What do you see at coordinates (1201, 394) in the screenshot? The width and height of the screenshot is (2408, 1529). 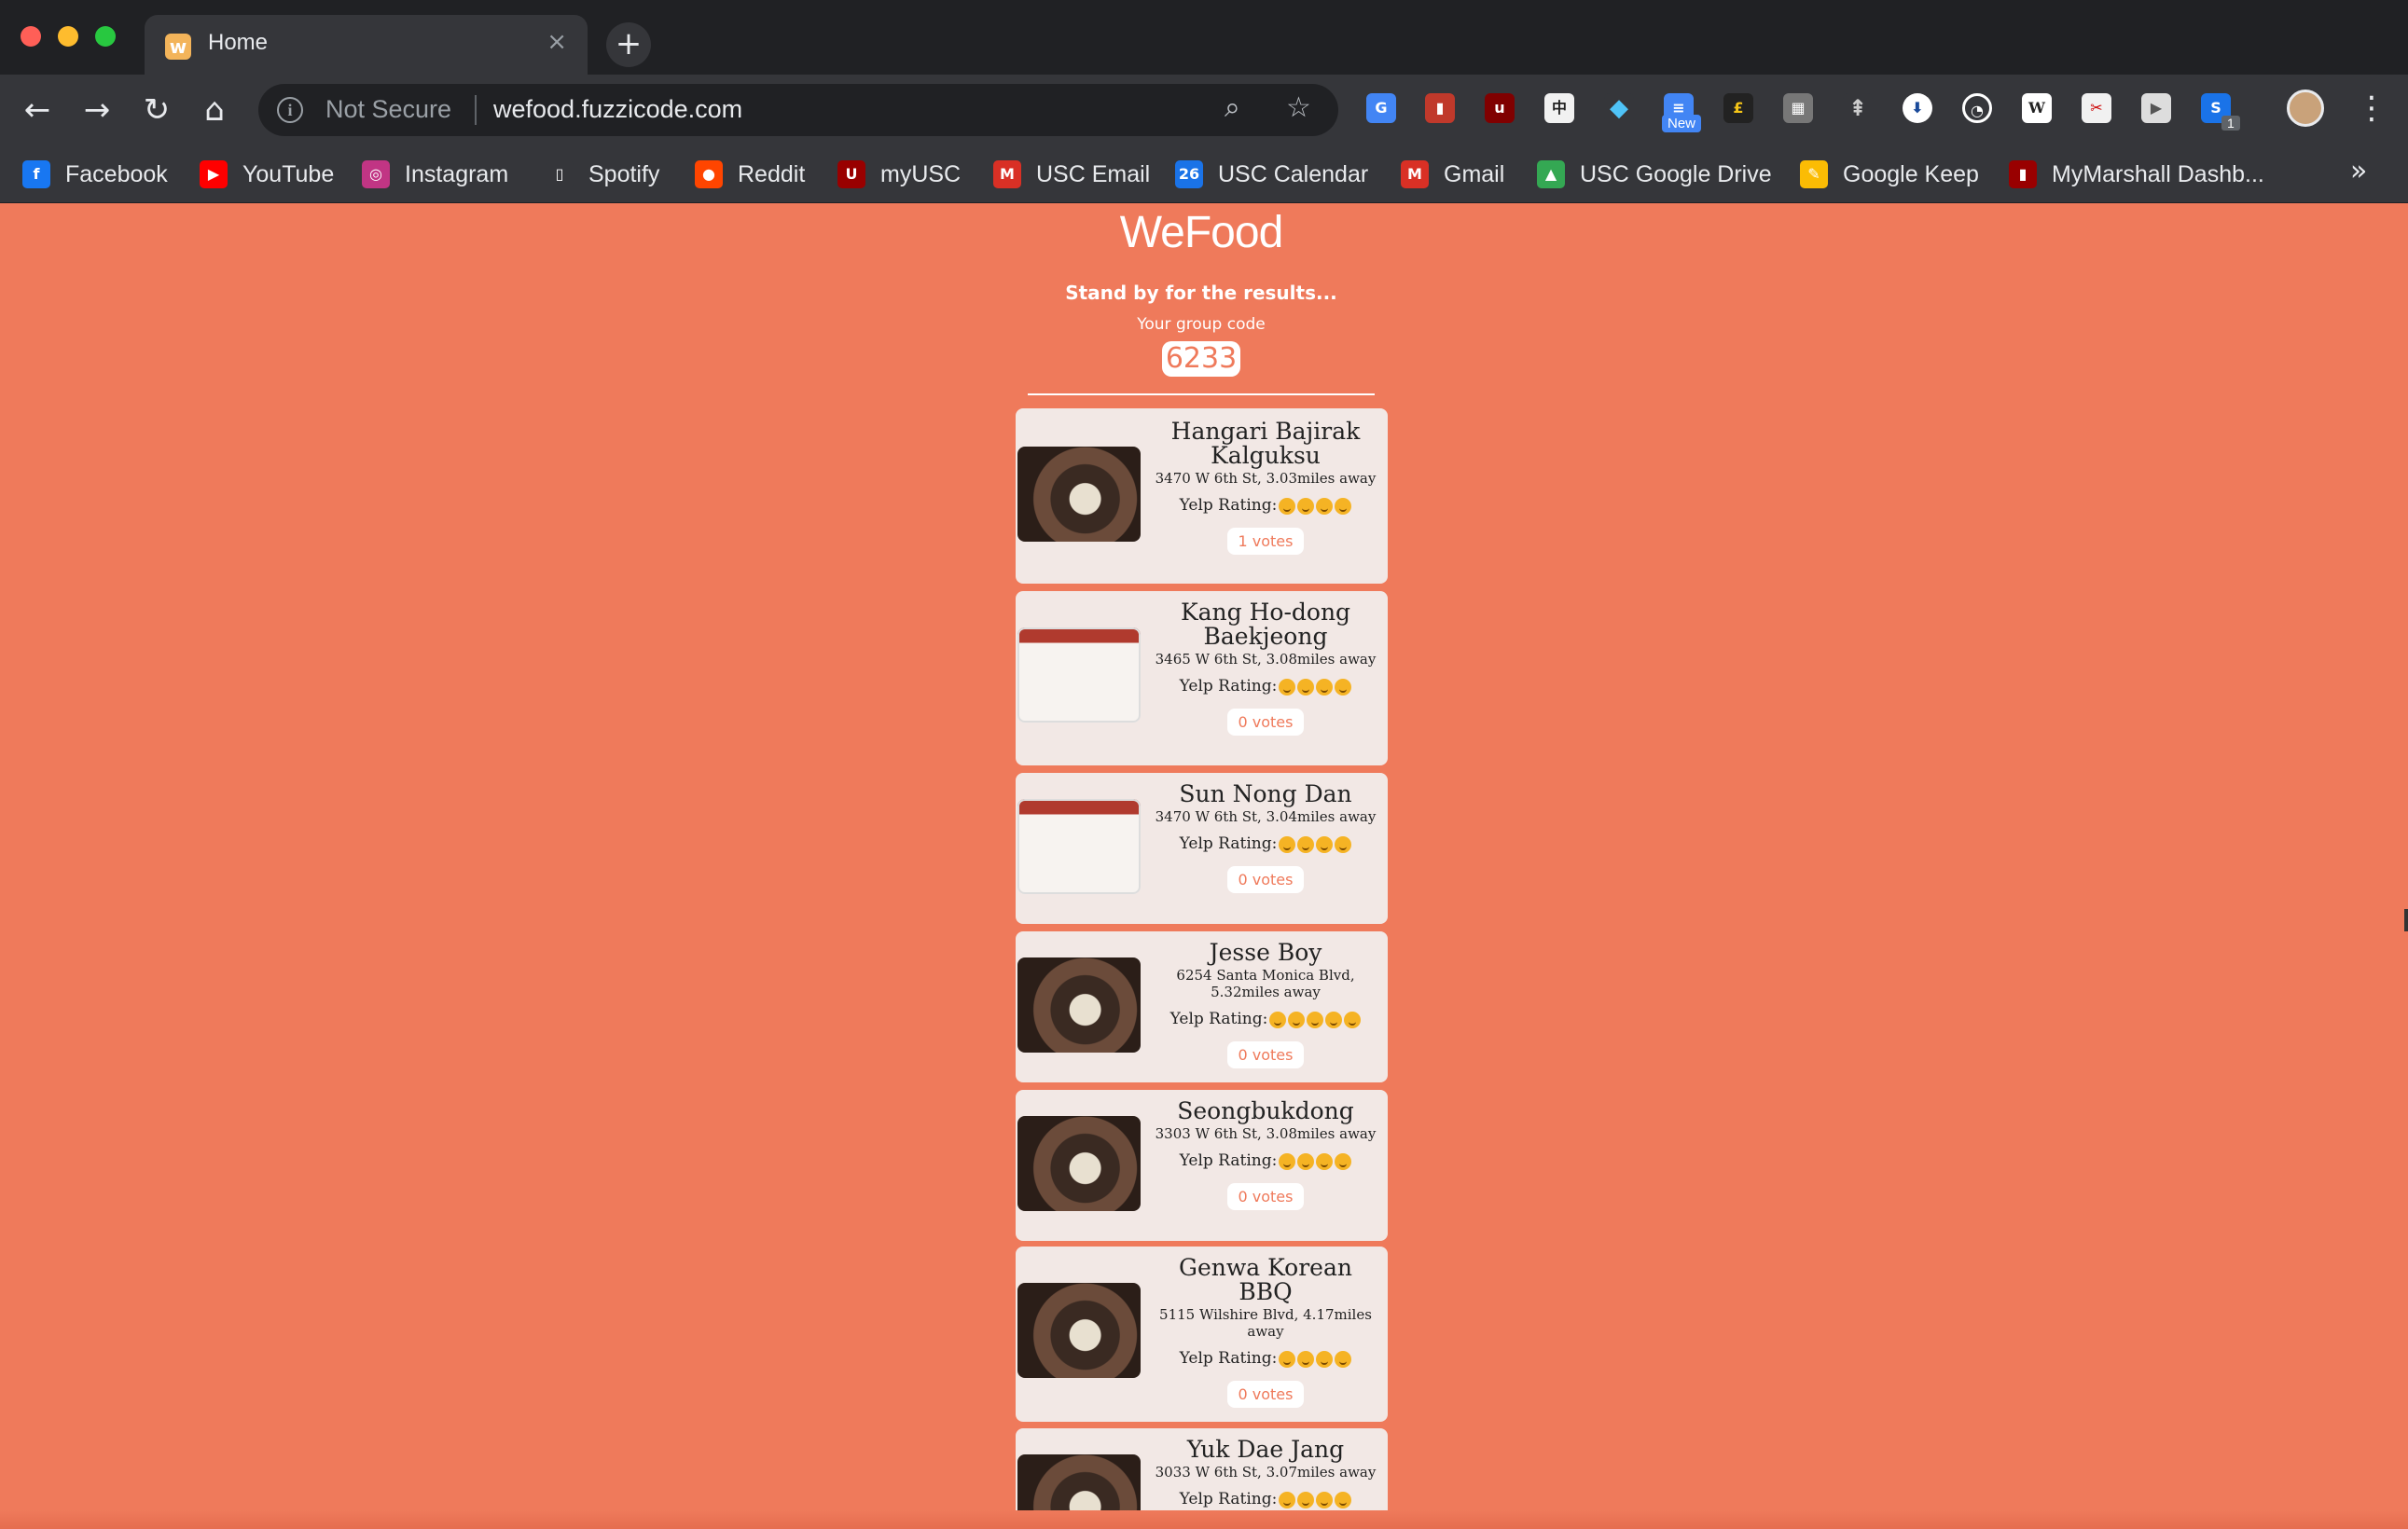 I see `header-divider` at bounding box center [1201, 394].